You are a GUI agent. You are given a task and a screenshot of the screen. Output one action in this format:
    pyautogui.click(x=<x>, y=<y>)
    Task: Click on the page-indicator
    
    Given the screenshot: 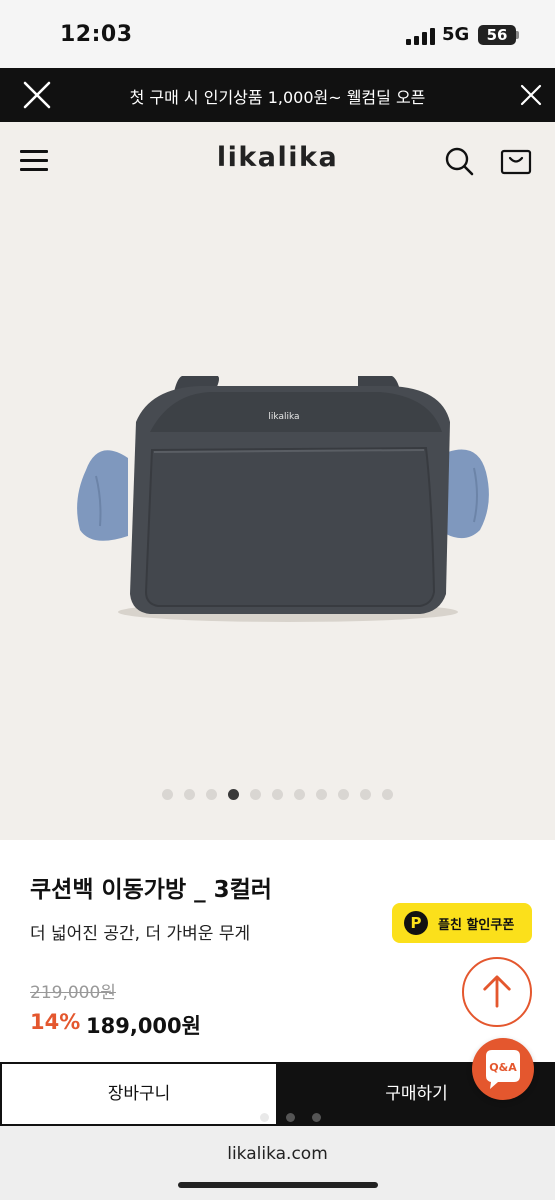 What is the action you would take?
    pyautogui.click(x=282, y=1118)
    